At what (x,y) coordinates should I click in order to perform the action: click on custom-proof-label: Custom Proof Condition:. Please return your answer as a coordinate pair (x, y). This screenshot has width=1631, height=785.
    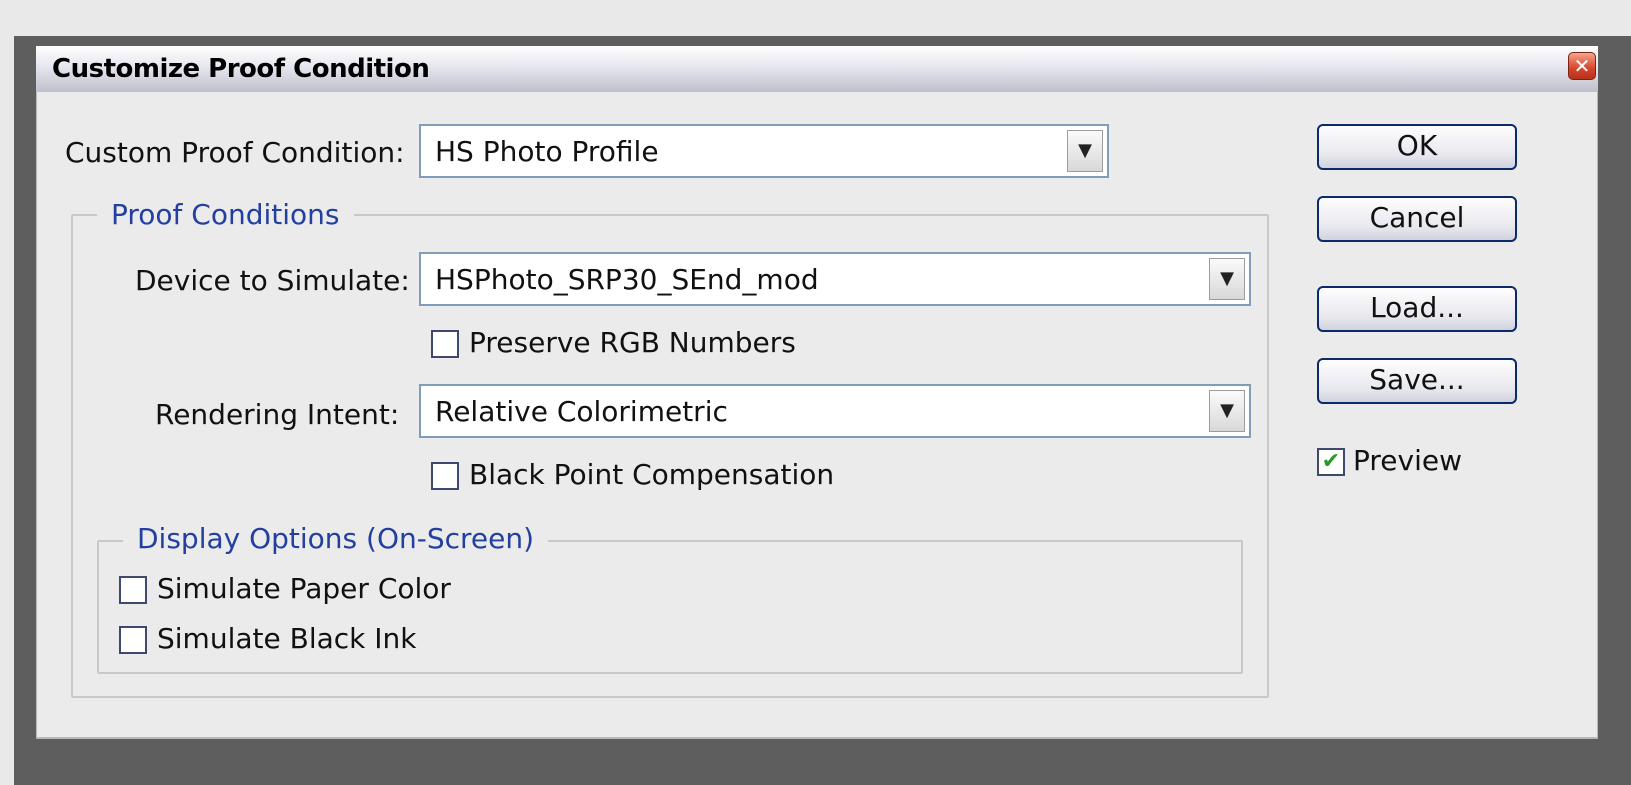
    Looking at the image, I should click on (235, 152).